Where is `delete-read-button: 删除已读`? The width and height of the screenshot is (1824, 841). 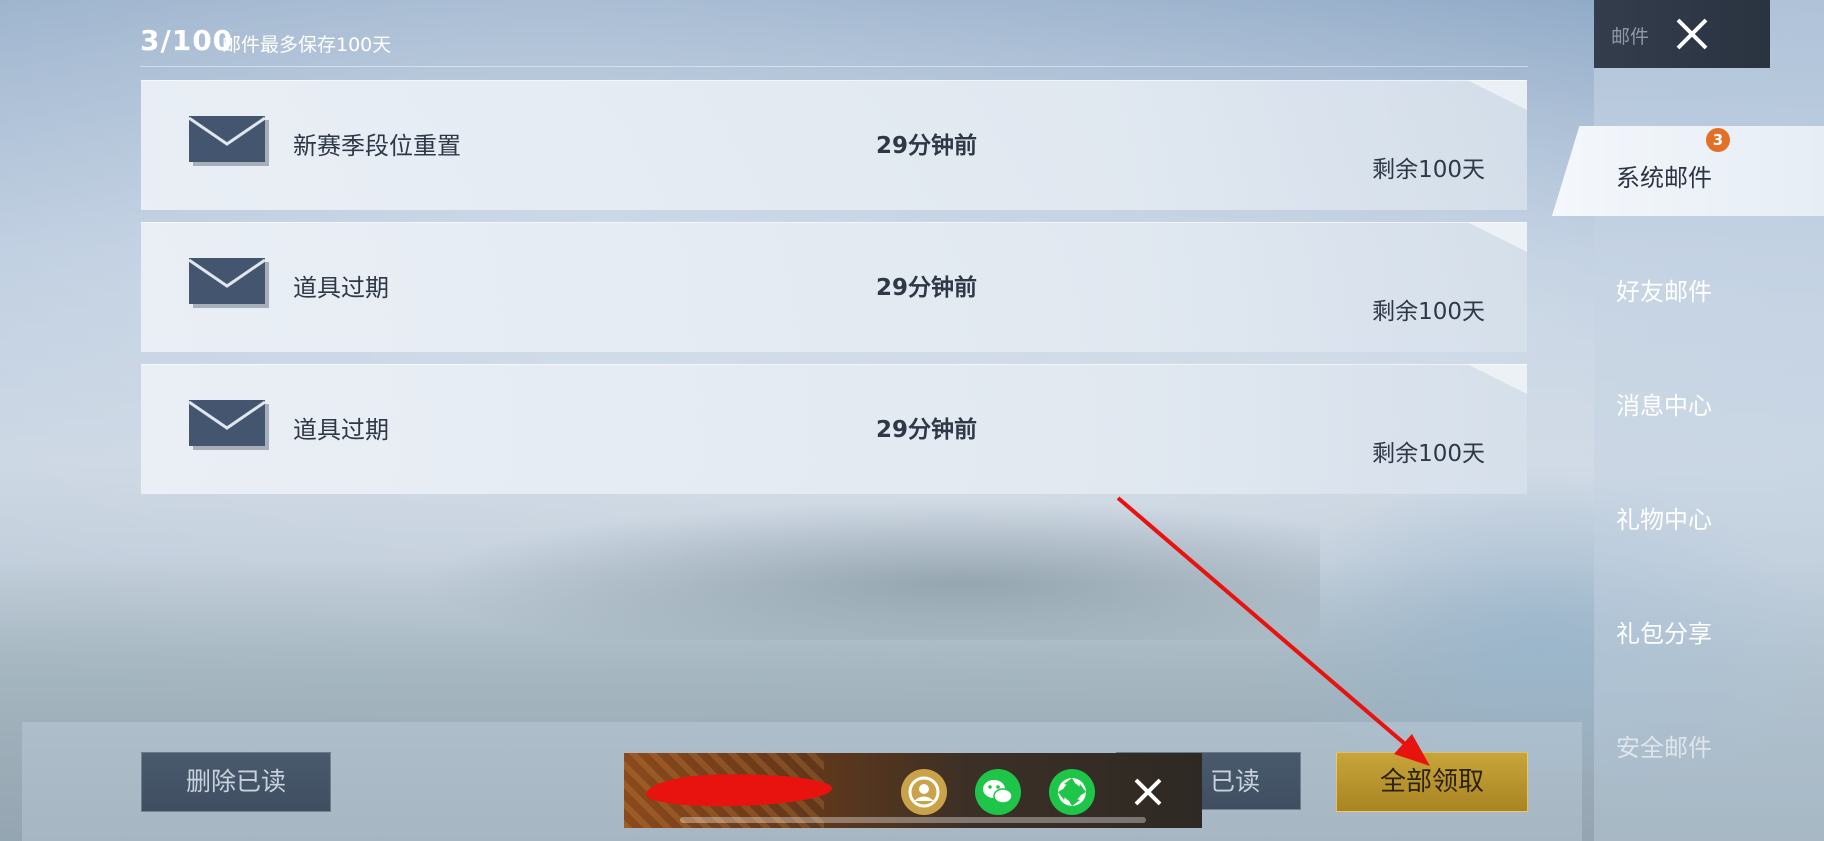 delete-read-button: 删除已读 is located at coordinates (236, 782).